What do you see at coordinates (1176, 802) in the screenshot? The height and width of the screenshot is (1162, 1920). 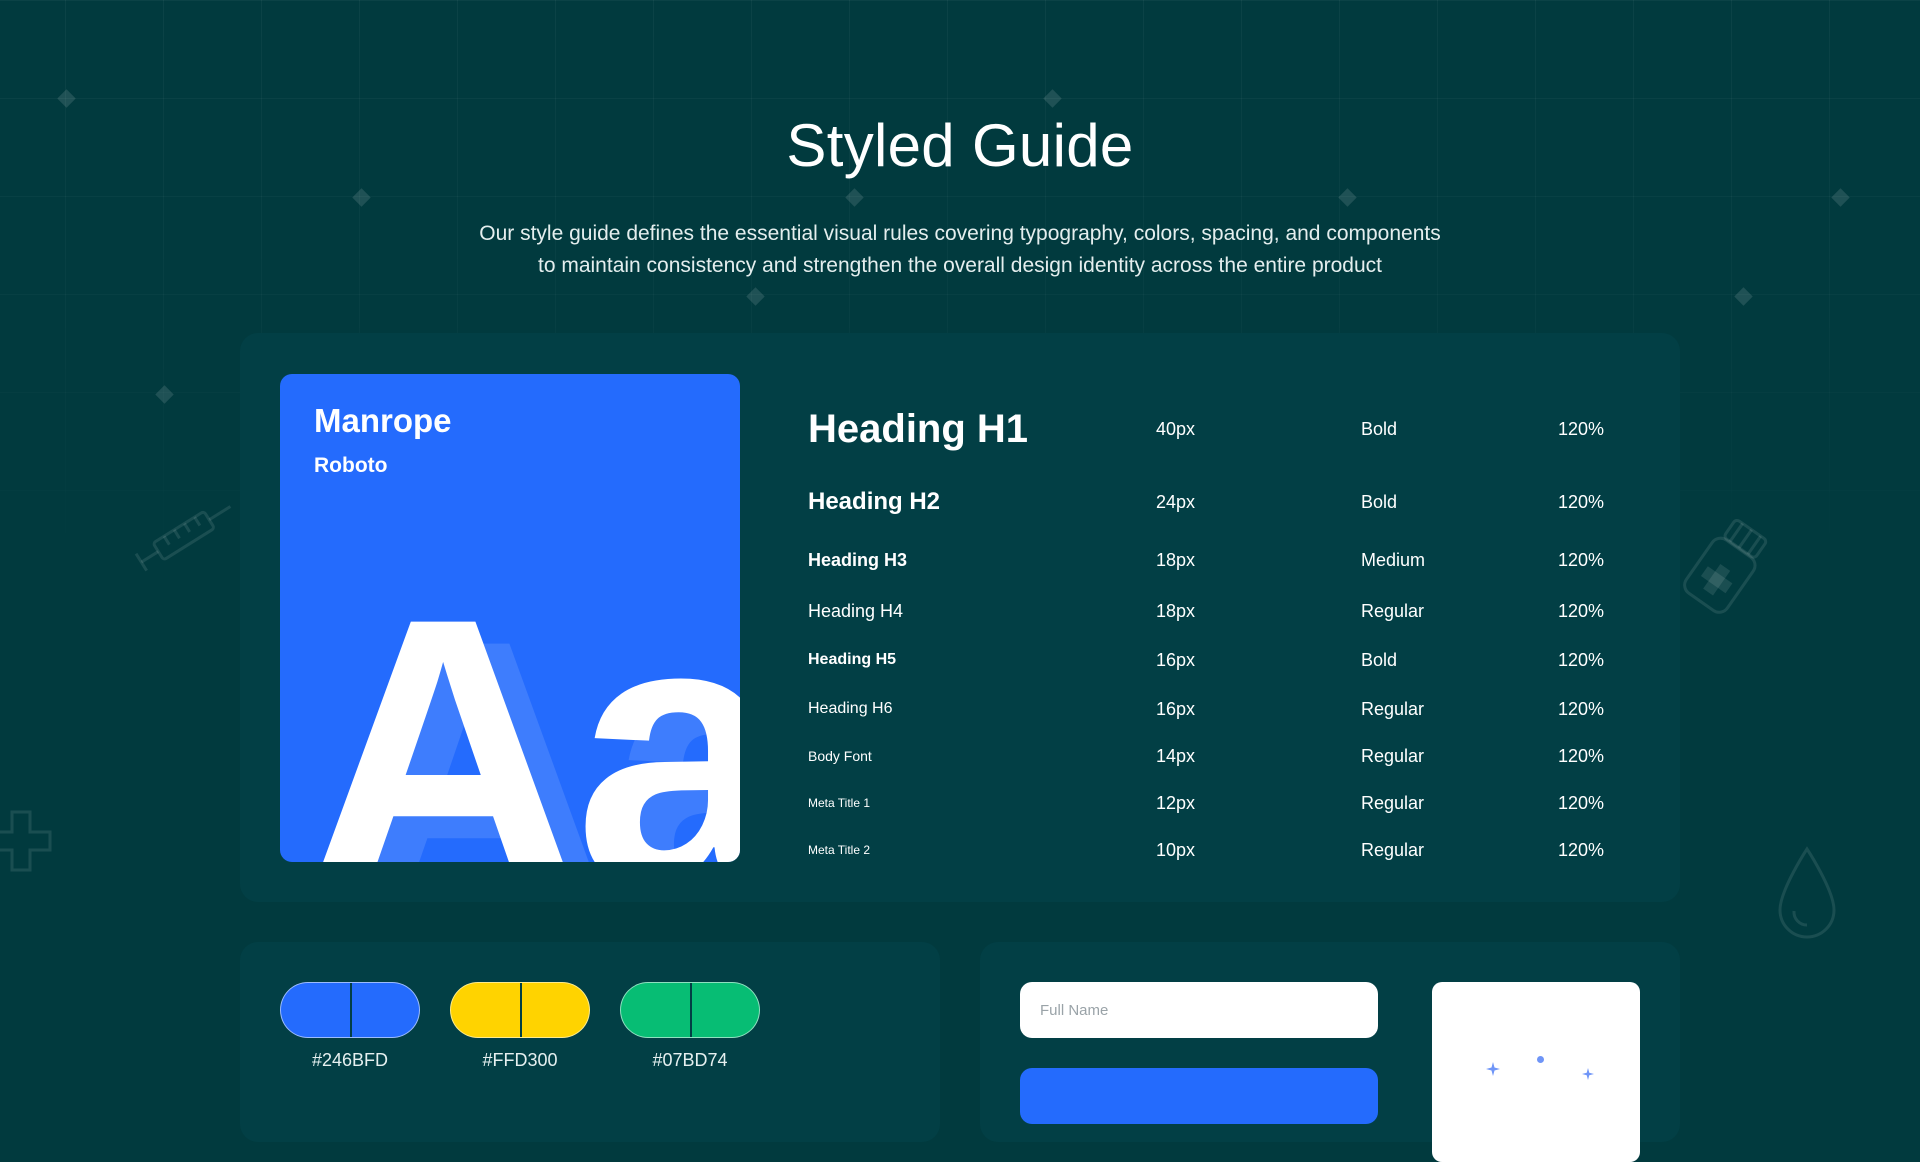 I see `style-size: 12px` at bounding box center [1176, 802].